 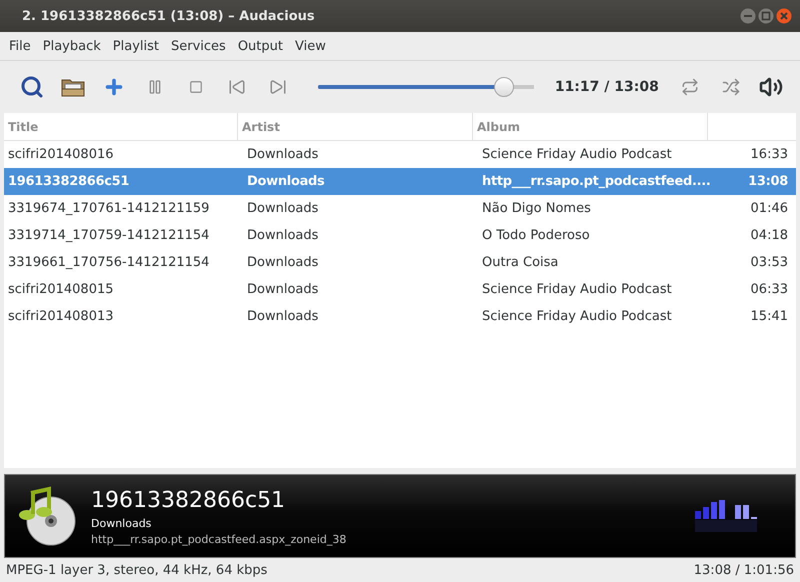 I want to click on track-artist: Downloads, so click(x=121, y=523).